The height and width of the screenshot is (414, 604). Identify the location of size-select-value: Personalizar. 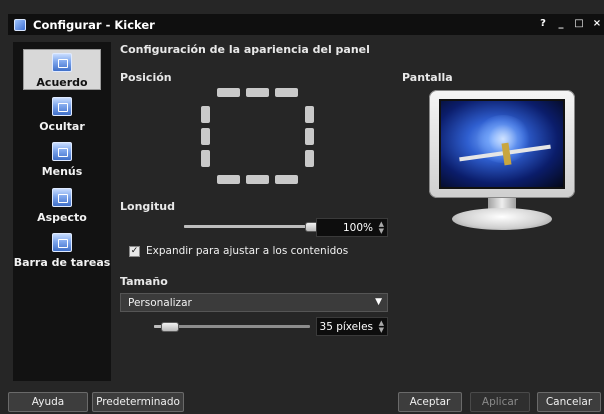
(160, 302).